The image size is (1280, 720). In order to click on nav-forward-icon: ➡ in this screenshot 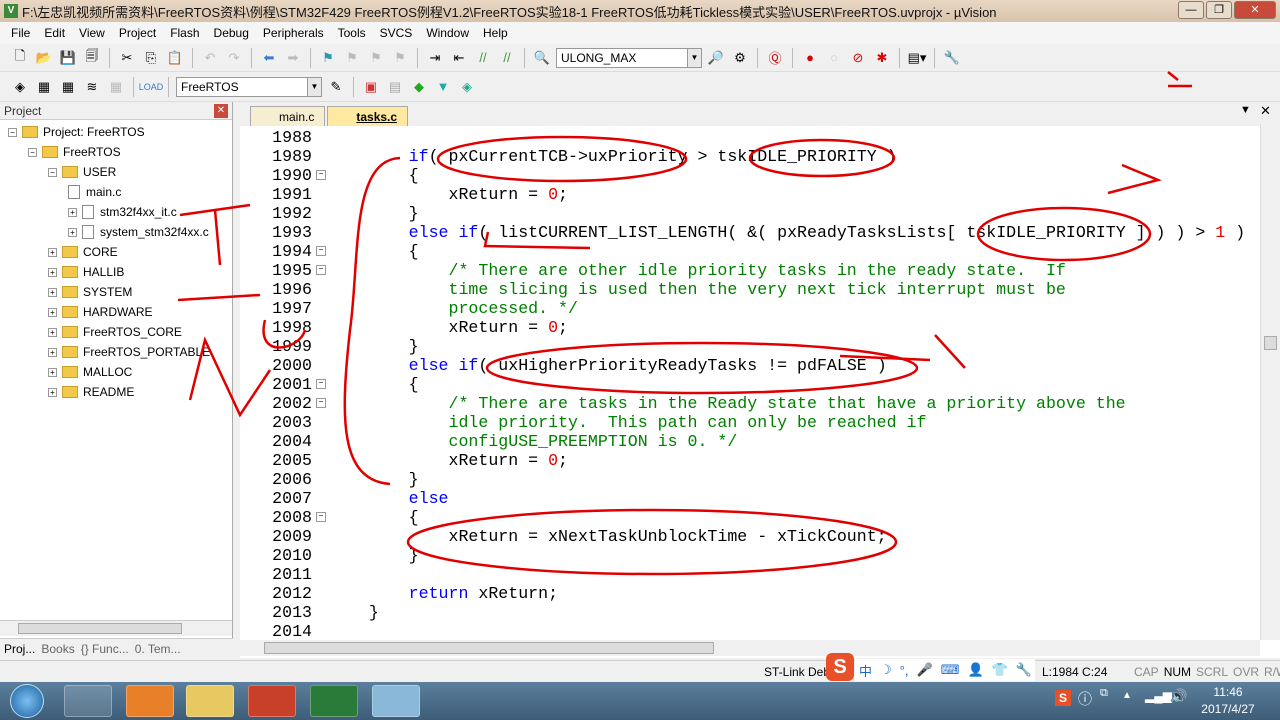, I will do `click(293, 58)`.